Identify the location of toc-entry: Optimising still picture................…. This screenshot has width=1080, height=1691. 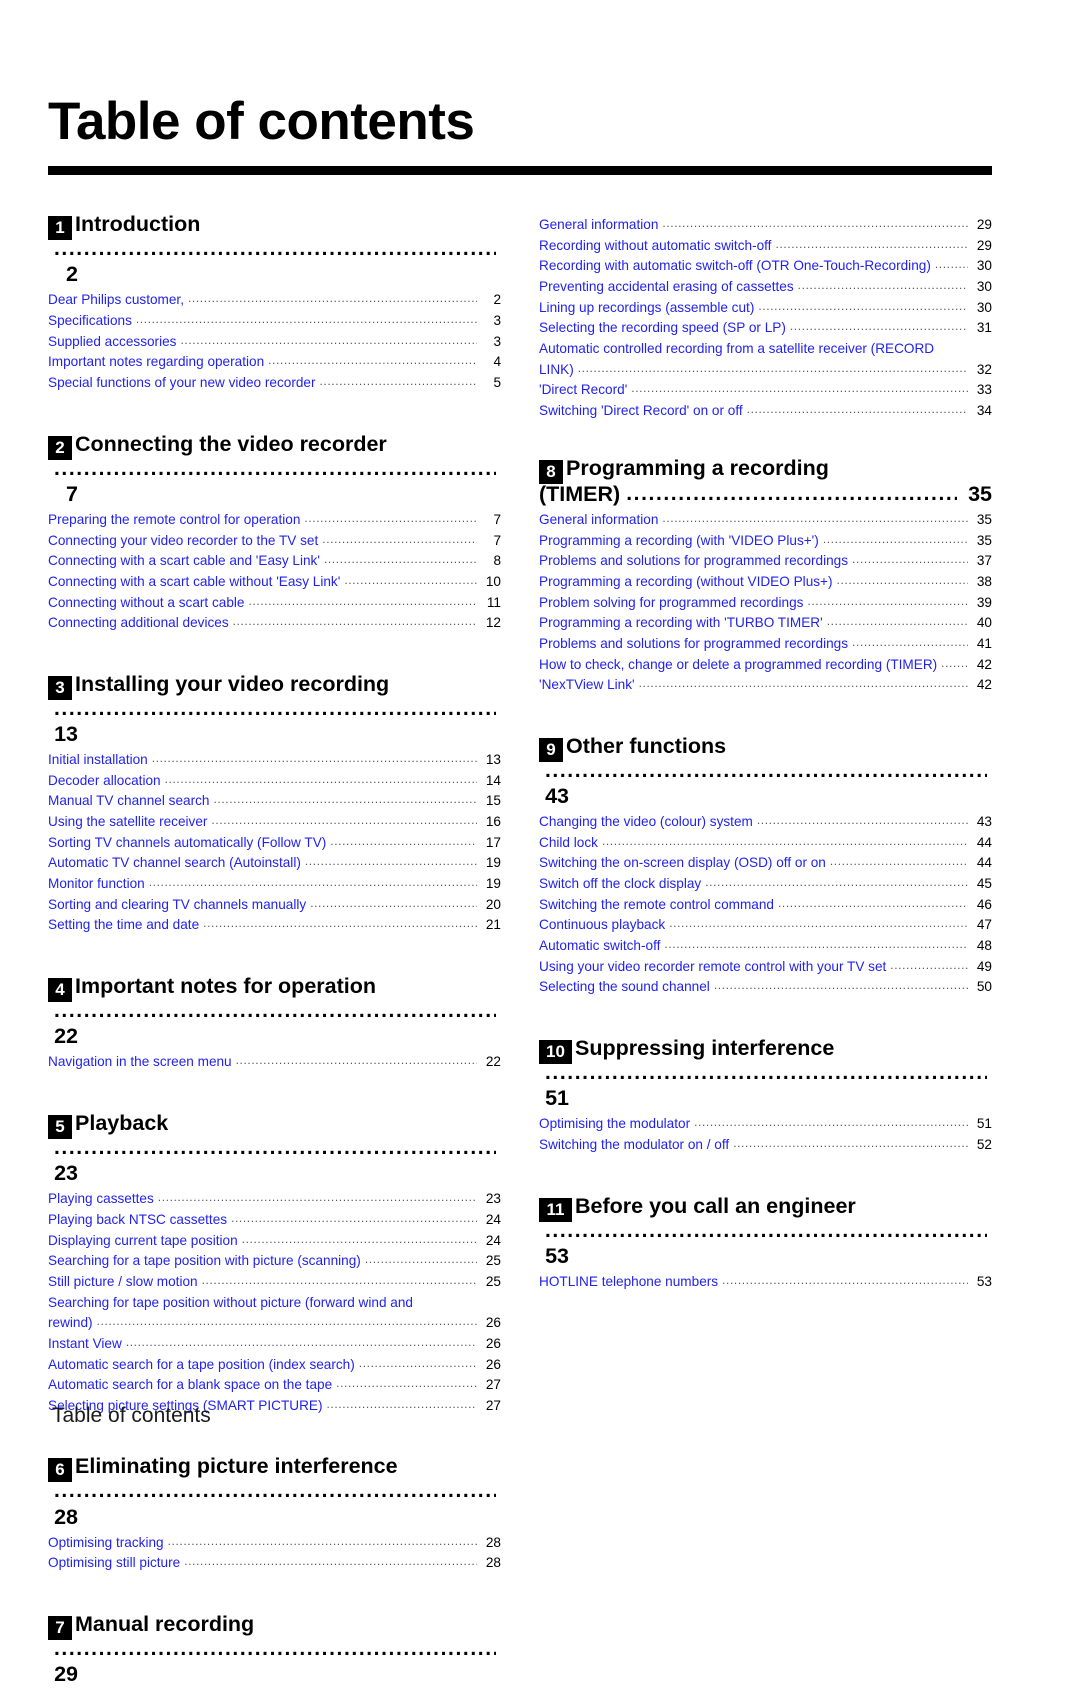
(274, 1563).